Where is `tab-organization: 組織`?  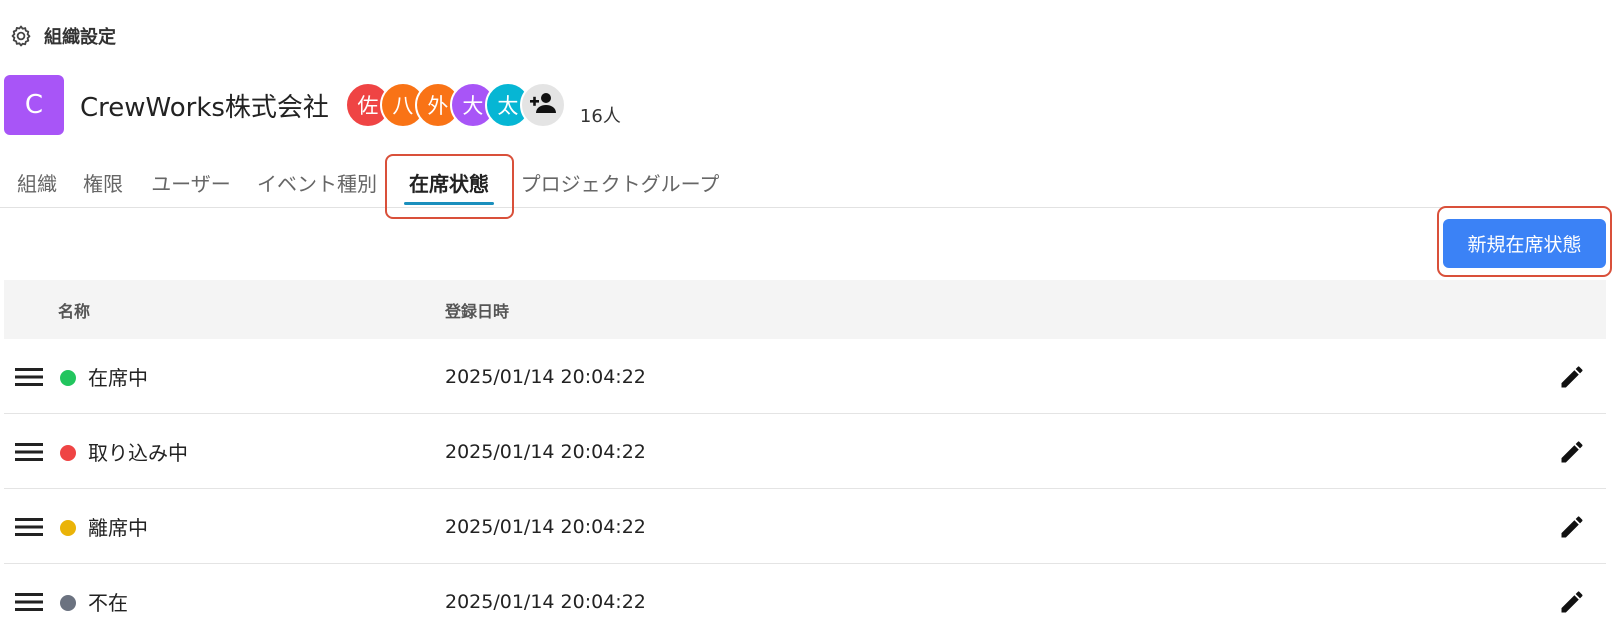 tab-organization: 組織 is located at coordinates (37, 182).